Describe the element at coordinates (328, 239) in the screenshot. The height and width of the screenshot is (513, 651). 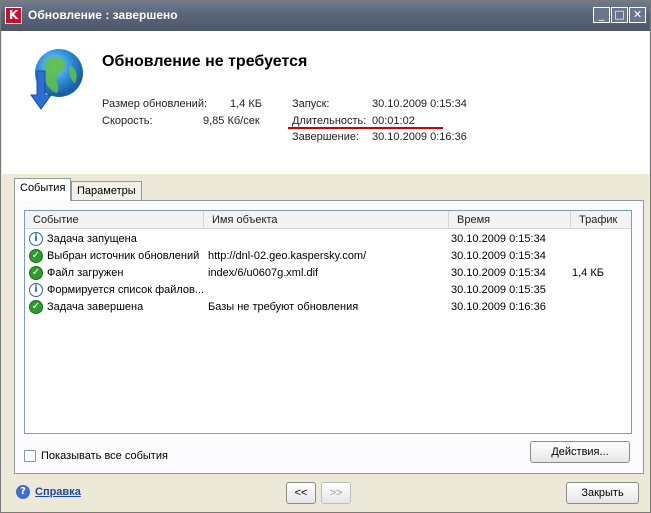
I see `table-row: i Задача запущена 30.10.2009 0:15:34` at that location.